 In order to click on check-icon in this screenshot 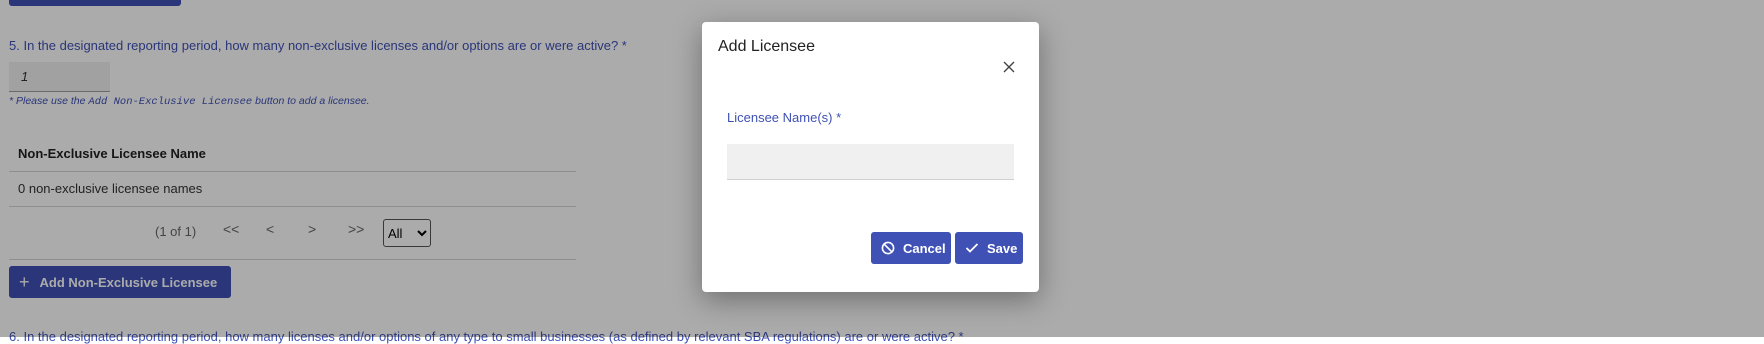, I will do `click(972, 248)`.